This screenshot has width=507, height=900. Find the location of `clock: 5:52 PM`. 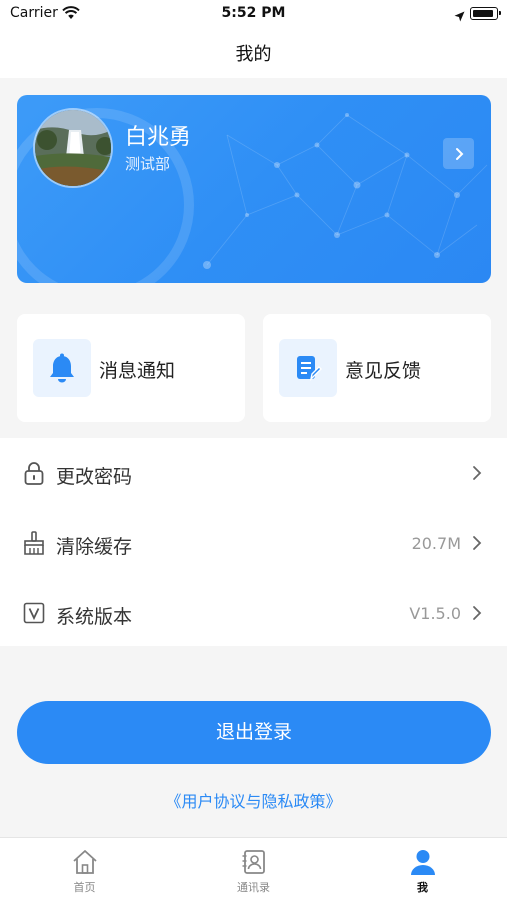

clock: 5:52 PM is located at coordinates (253, 13).